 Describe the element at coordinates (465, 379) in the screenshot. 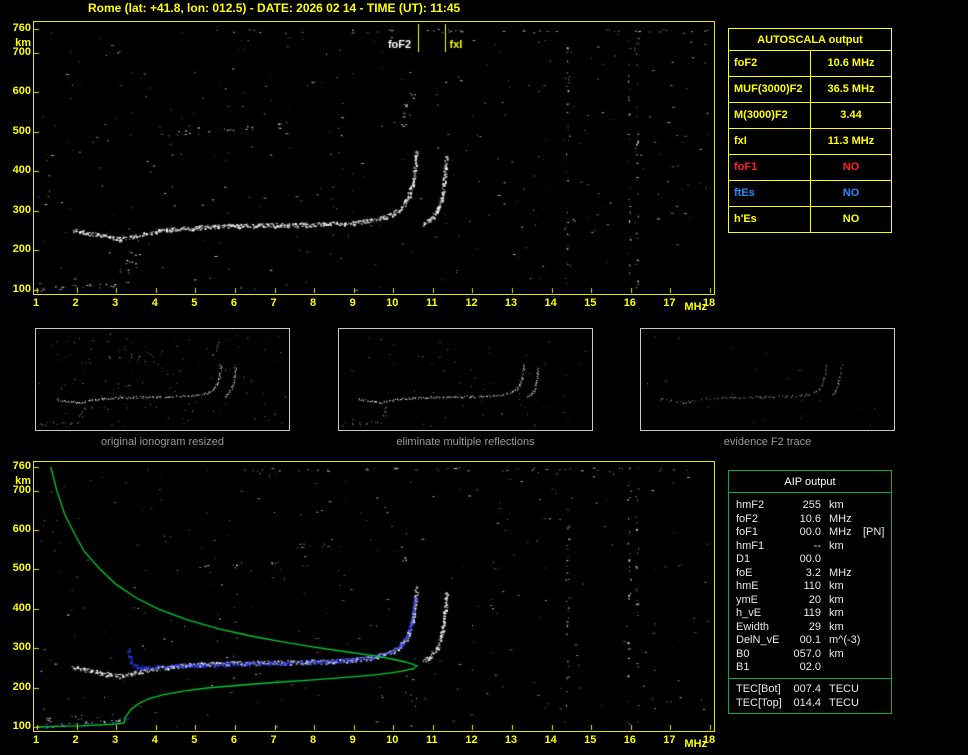

I see `thumbnail-multiples-canvas` at that location.